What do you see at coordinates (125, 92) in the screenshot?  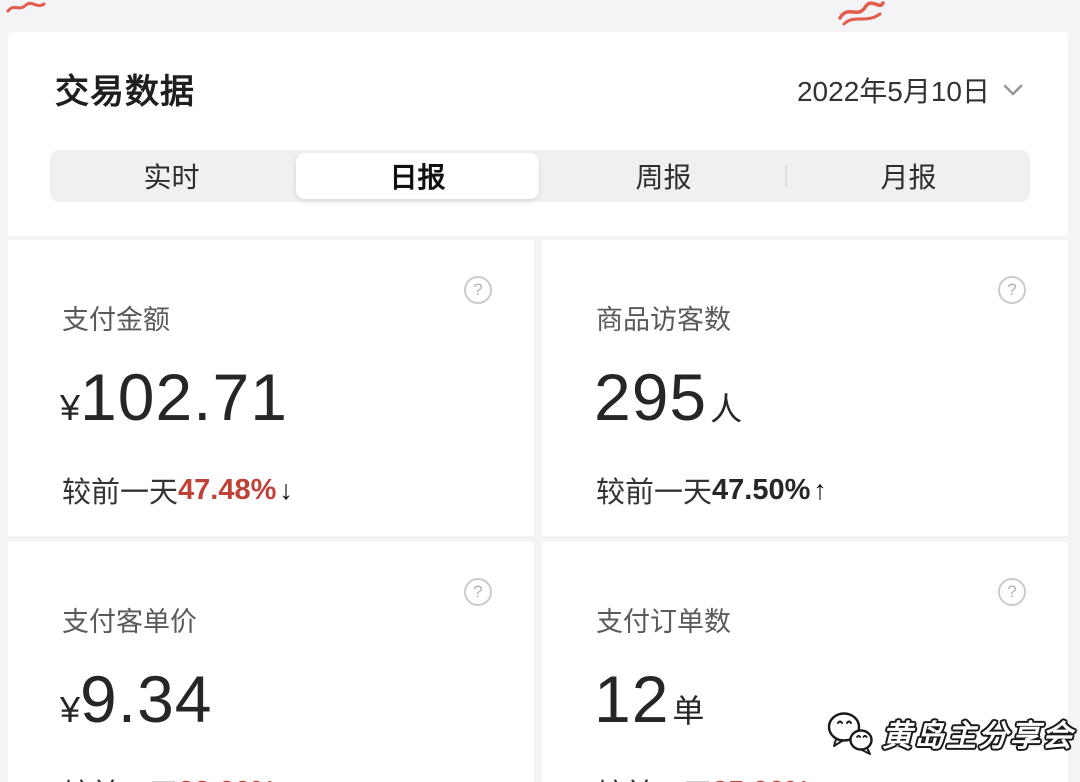 I see `page-title: 交易数据` at bounding box center [125, 92].